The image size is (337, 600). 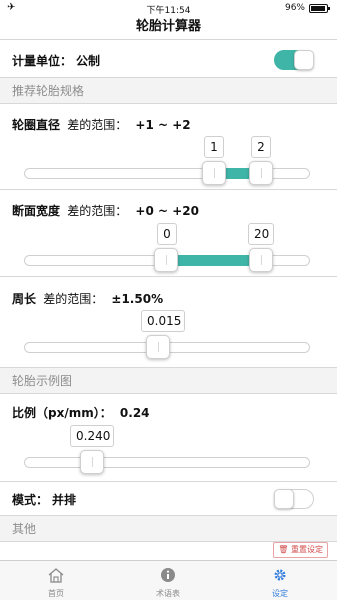 What do you see at coordinates (168, 575) in the screenshot?
I see `info-icon` at bounding box center [168, 575].